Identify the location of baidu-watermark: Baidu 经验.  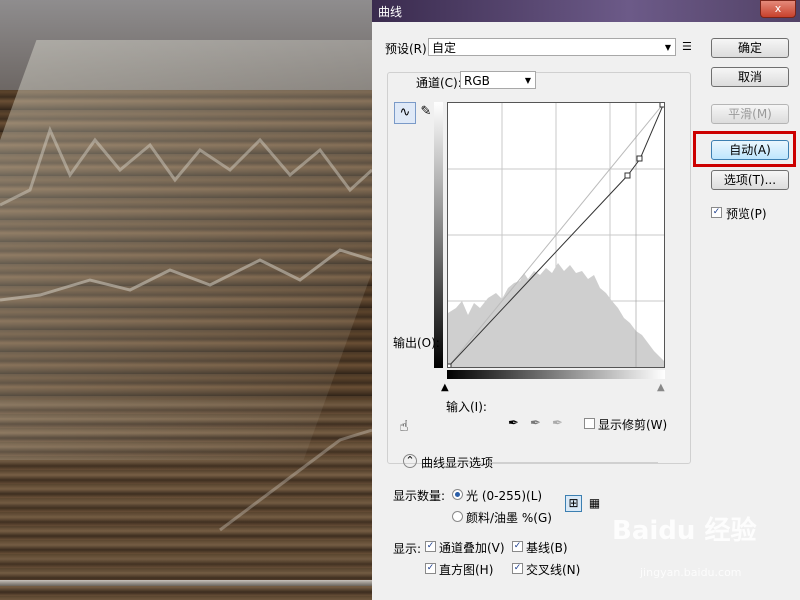
(684, 531).